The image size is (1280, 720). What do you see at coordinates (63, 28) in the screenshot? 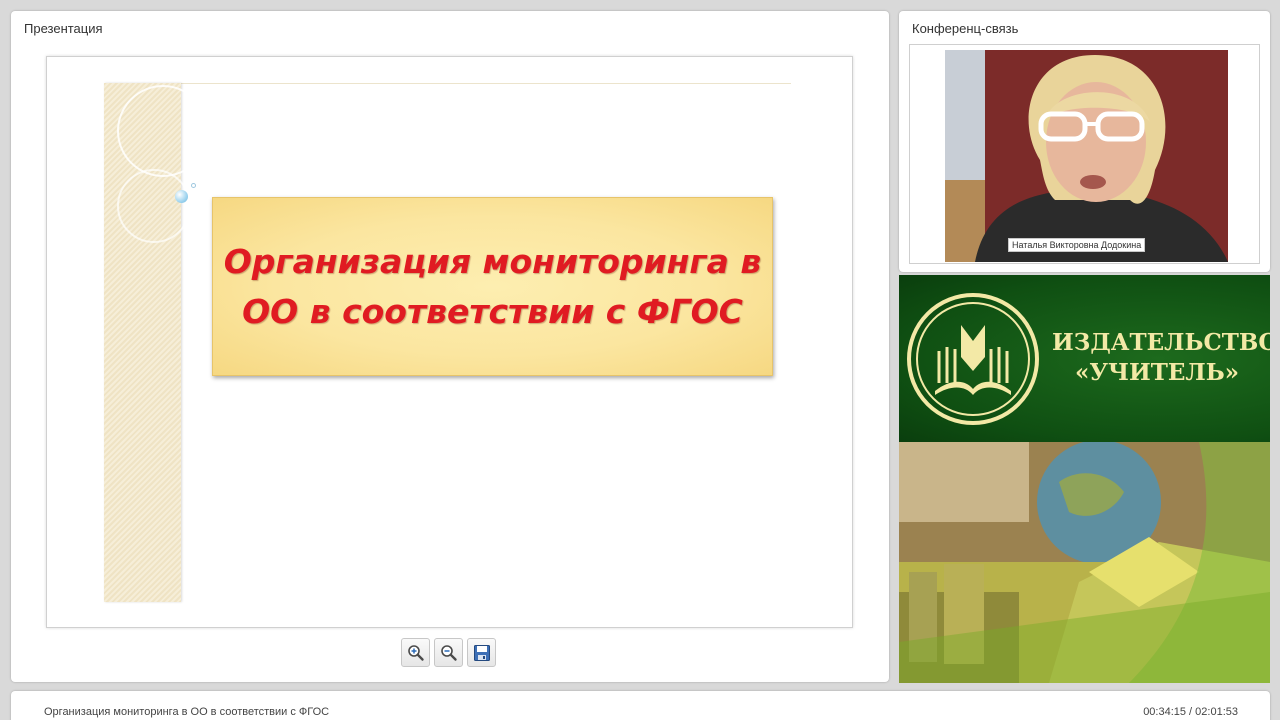
I see `presentation-panel-title: Презентация` at bounding box center [63, 28].